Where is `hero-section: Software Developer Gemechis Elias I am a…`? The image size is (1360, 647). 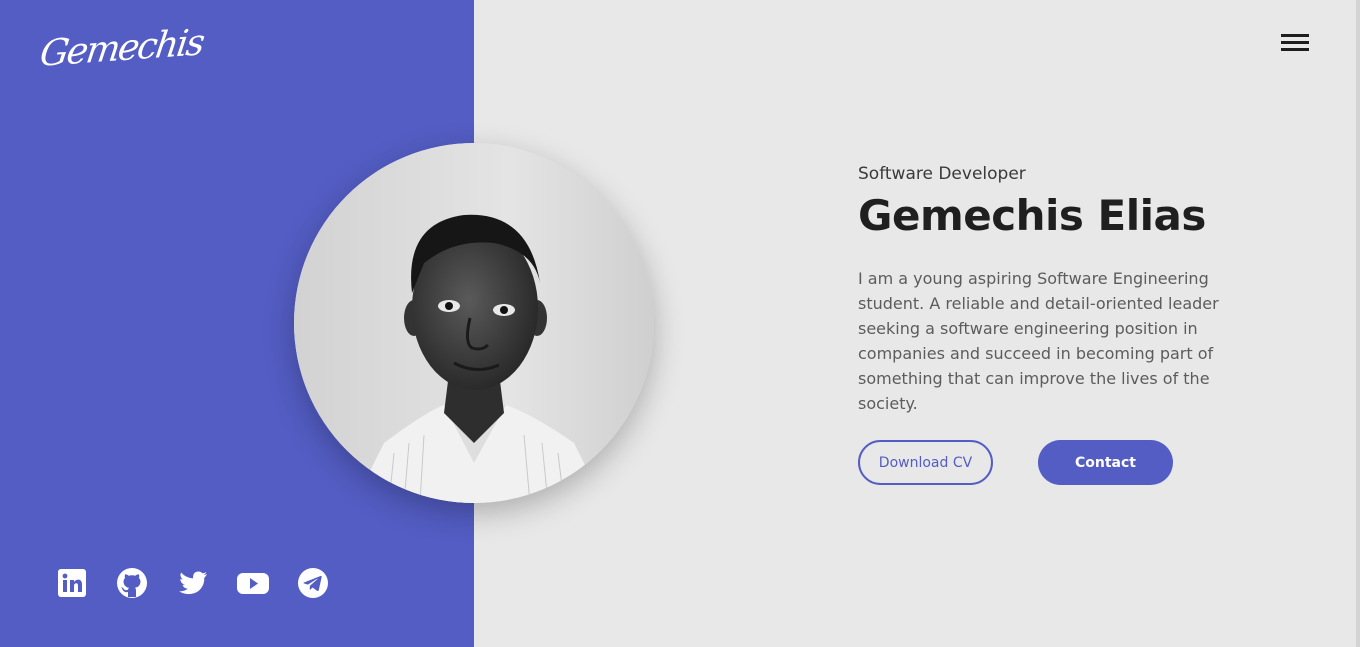 hero-section: Software Developer Gemechis Elias I am a… is located at coordinates (1068, 288).